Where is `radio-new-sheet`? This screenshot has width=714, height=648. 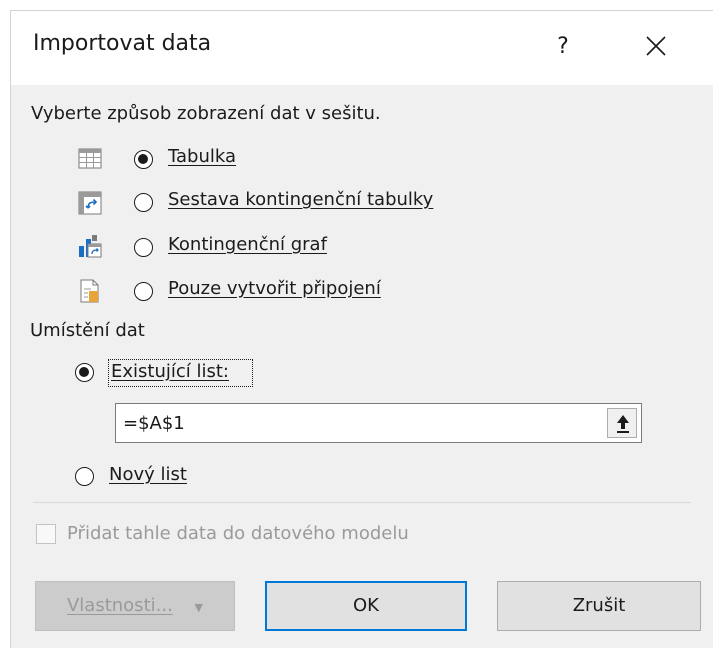 radio-new-sheet is located at coordinates (84, 476).